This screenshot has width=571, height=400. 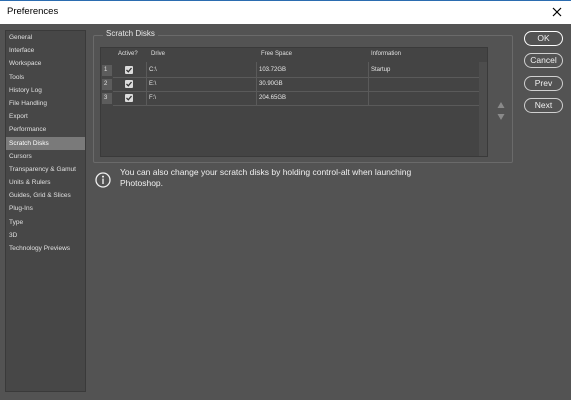 What do you see at coordinates (501, 101) in the screenshot?
I see `move-up-icon` at bounding box center [501, 101].